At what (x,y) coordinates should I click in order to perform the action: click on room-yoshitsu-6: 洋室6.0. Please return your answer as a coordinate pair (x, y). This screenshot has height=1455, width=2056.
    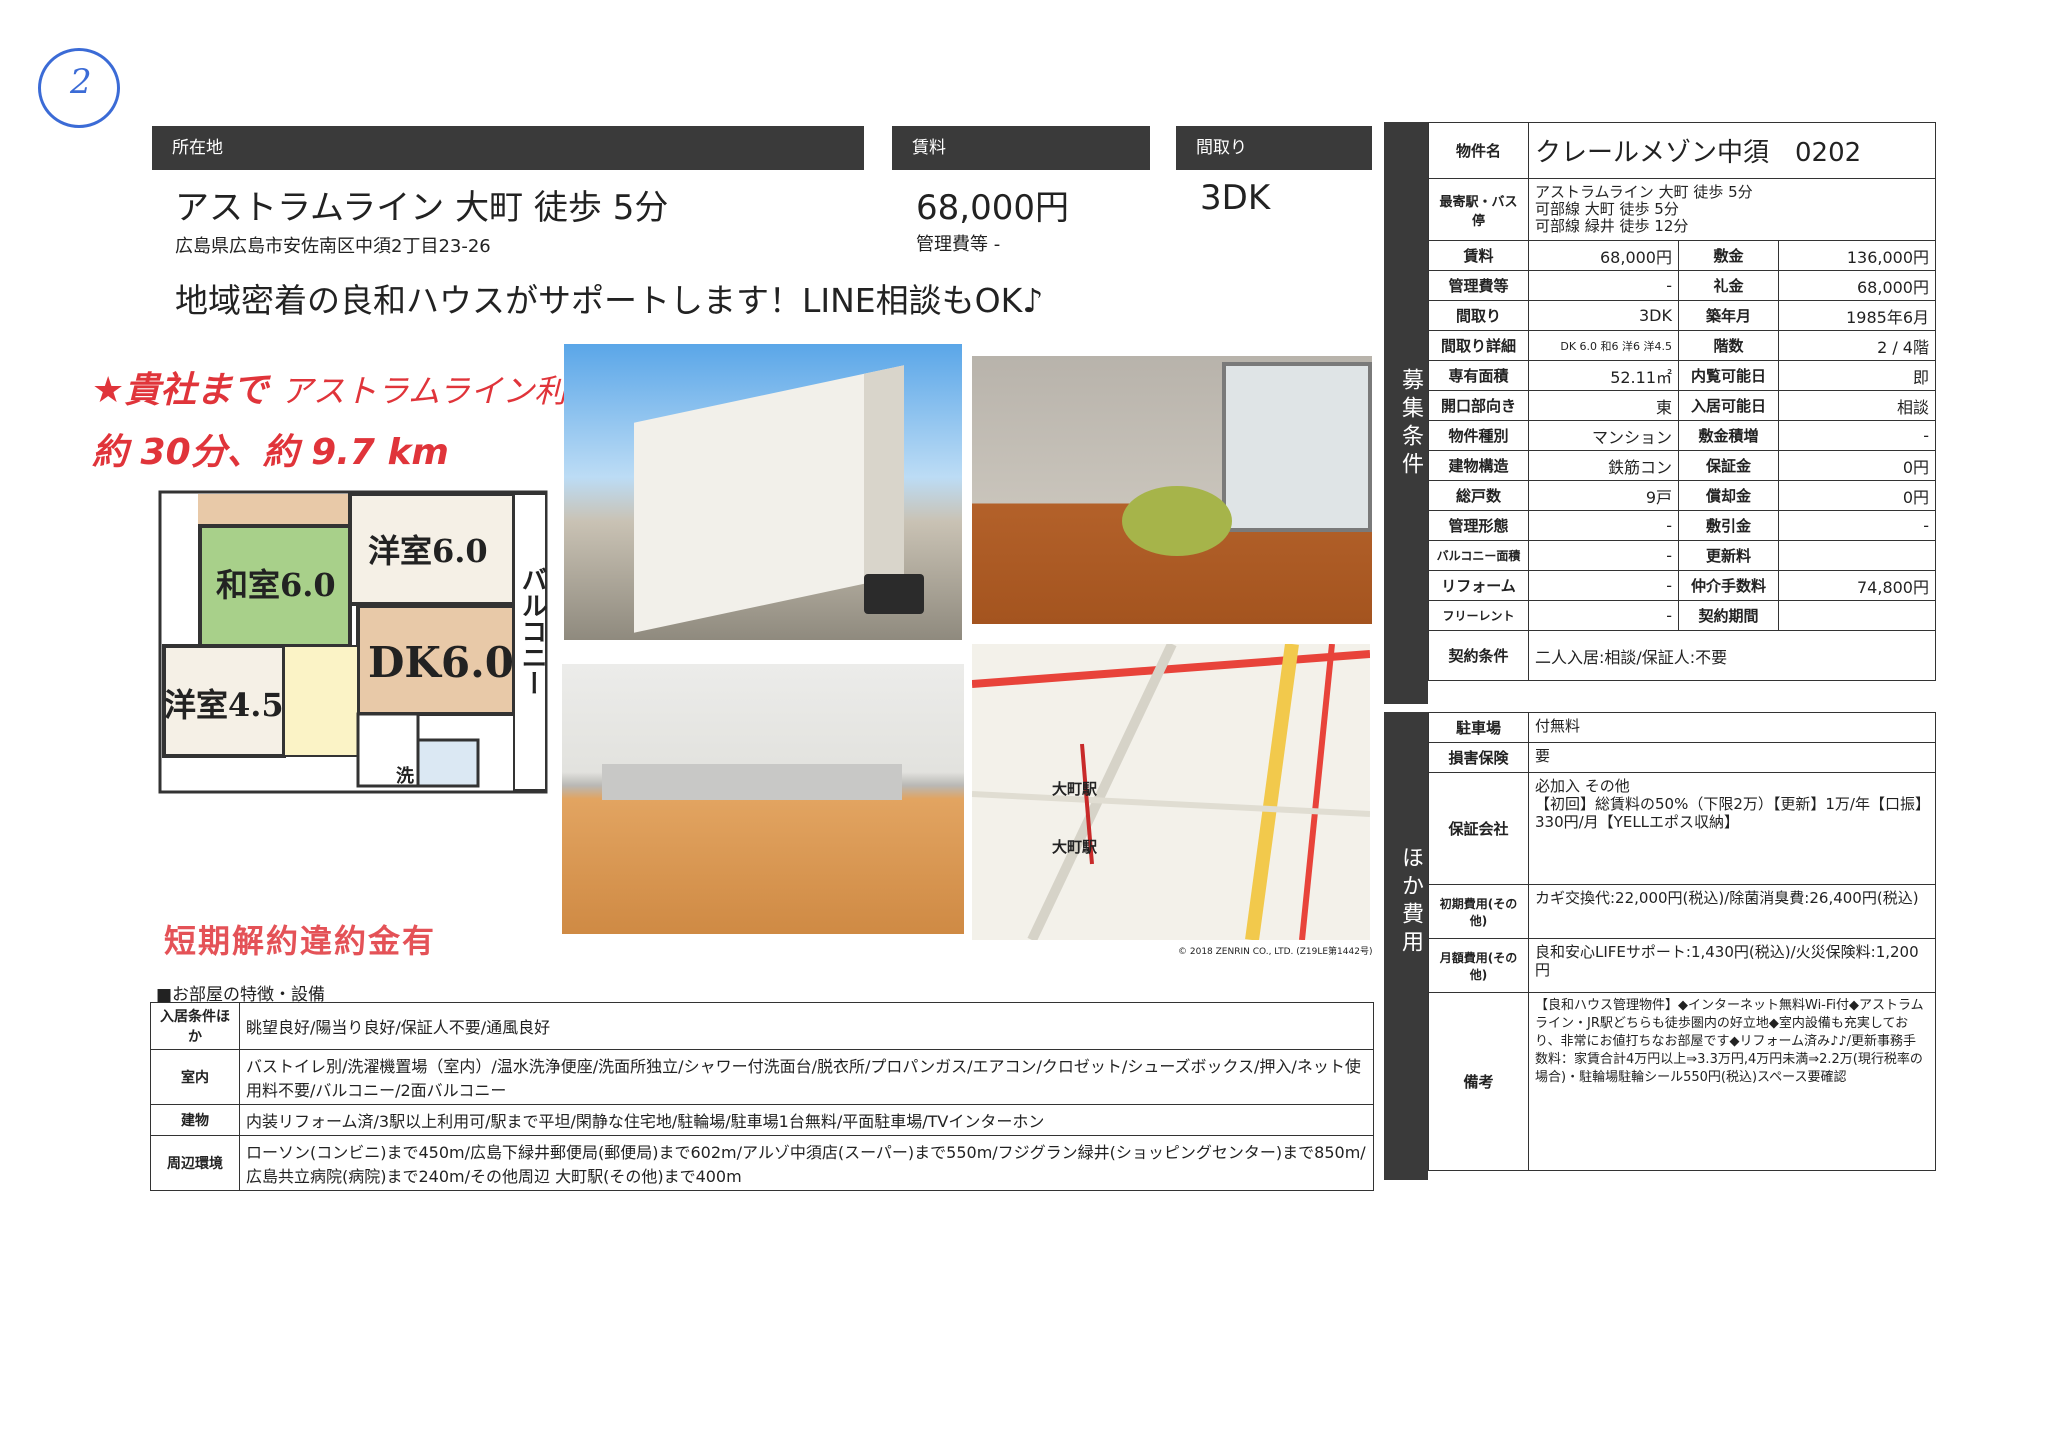
    Looking at the image, I should click on (428, 551).